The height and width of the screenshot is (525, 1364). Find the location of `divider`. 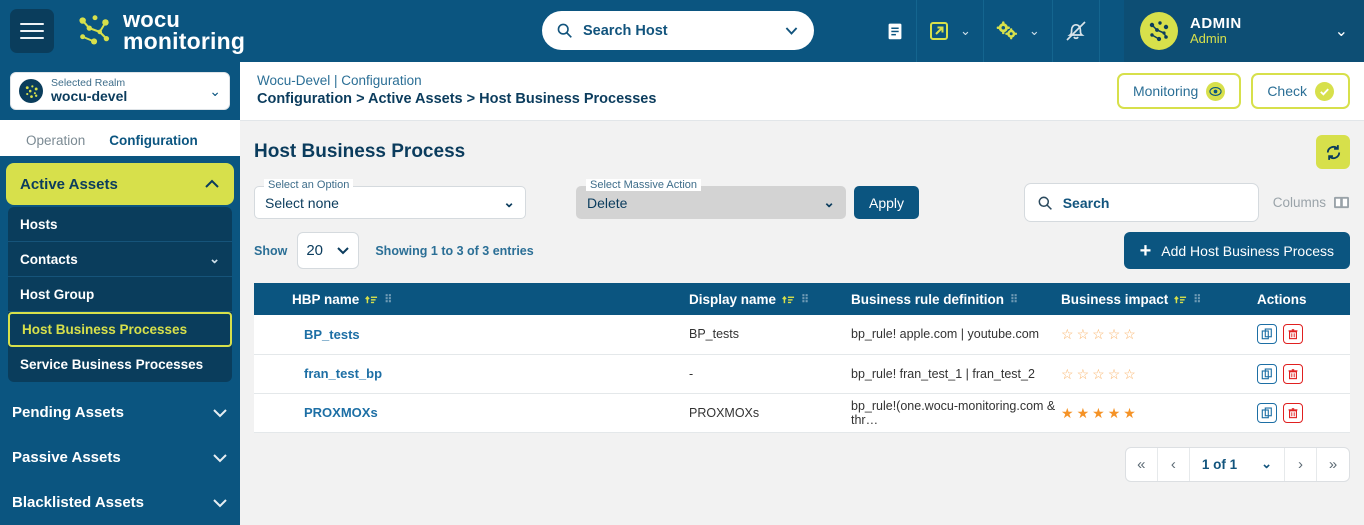

divider is located at coordinates (1099, 31).